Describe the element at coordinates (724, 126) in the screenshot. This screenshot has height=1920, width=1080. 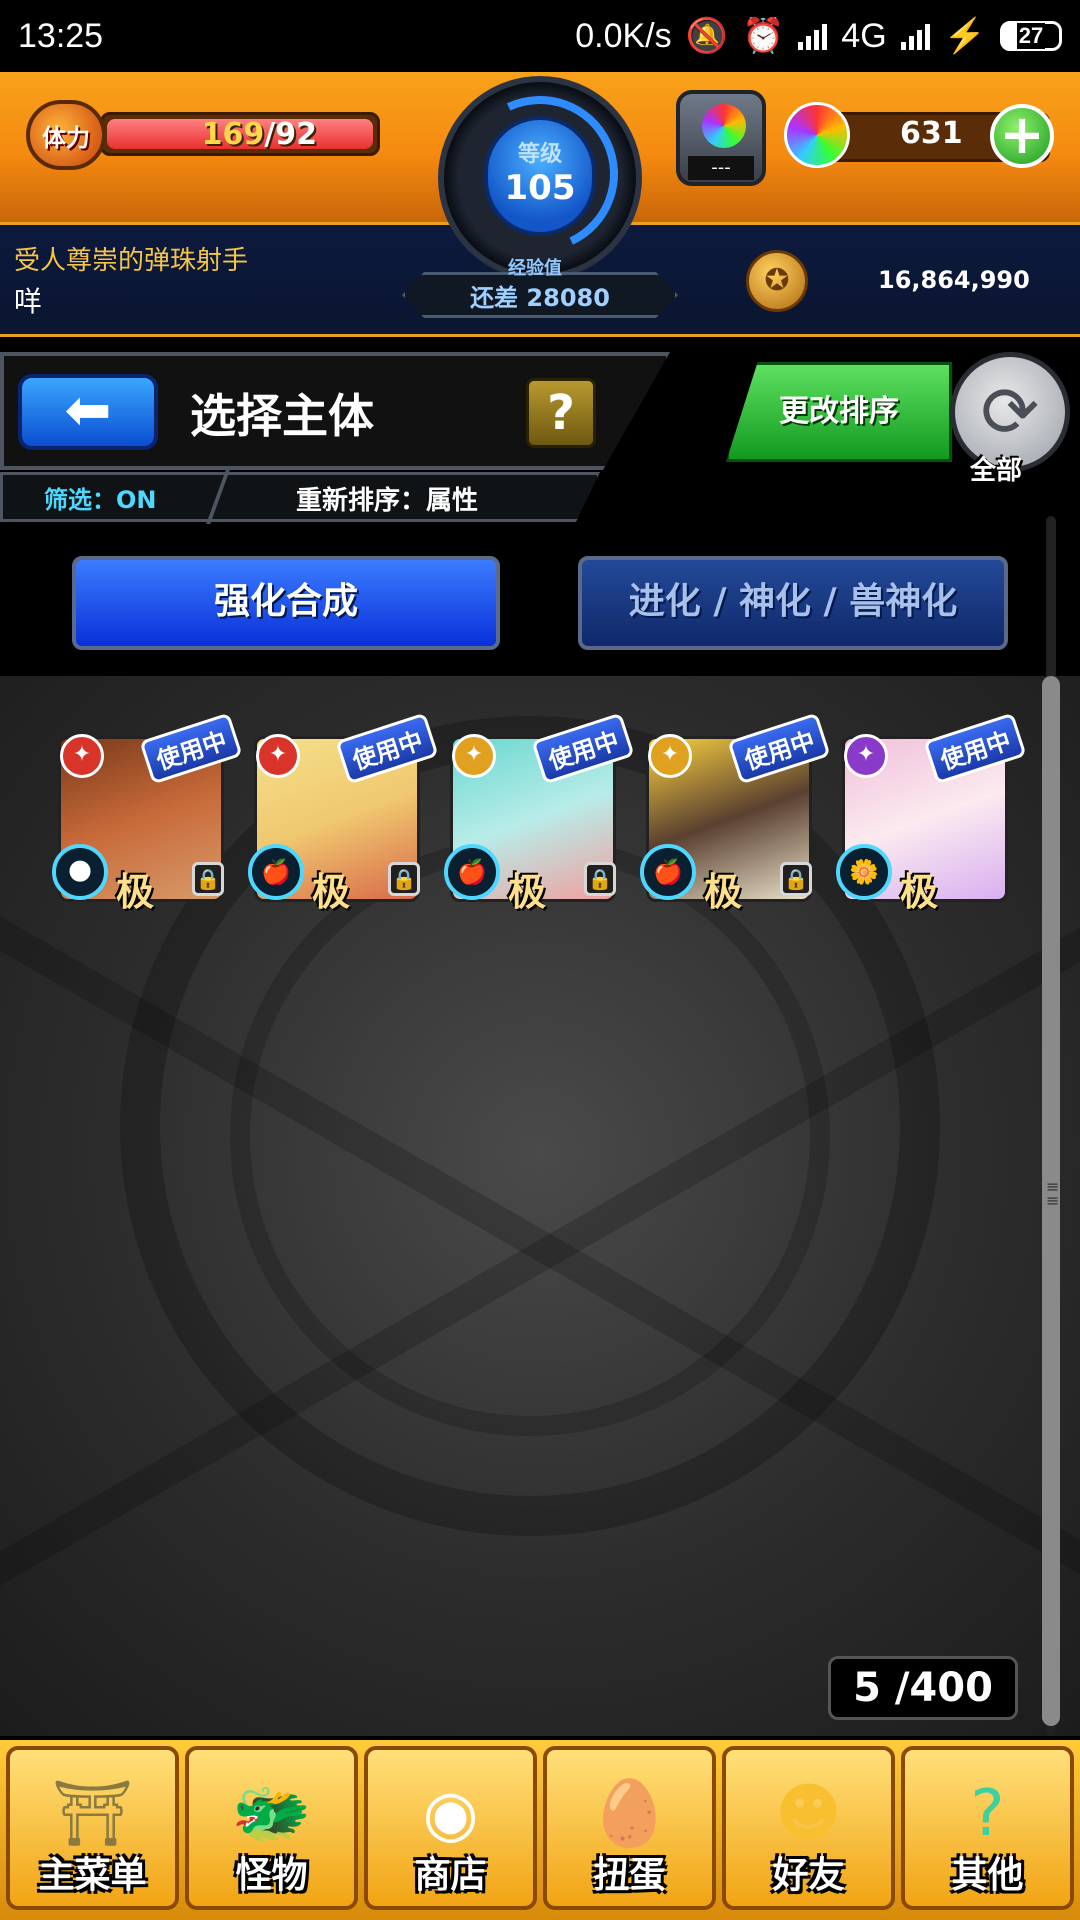
I see `gem-device-orb` at that location.